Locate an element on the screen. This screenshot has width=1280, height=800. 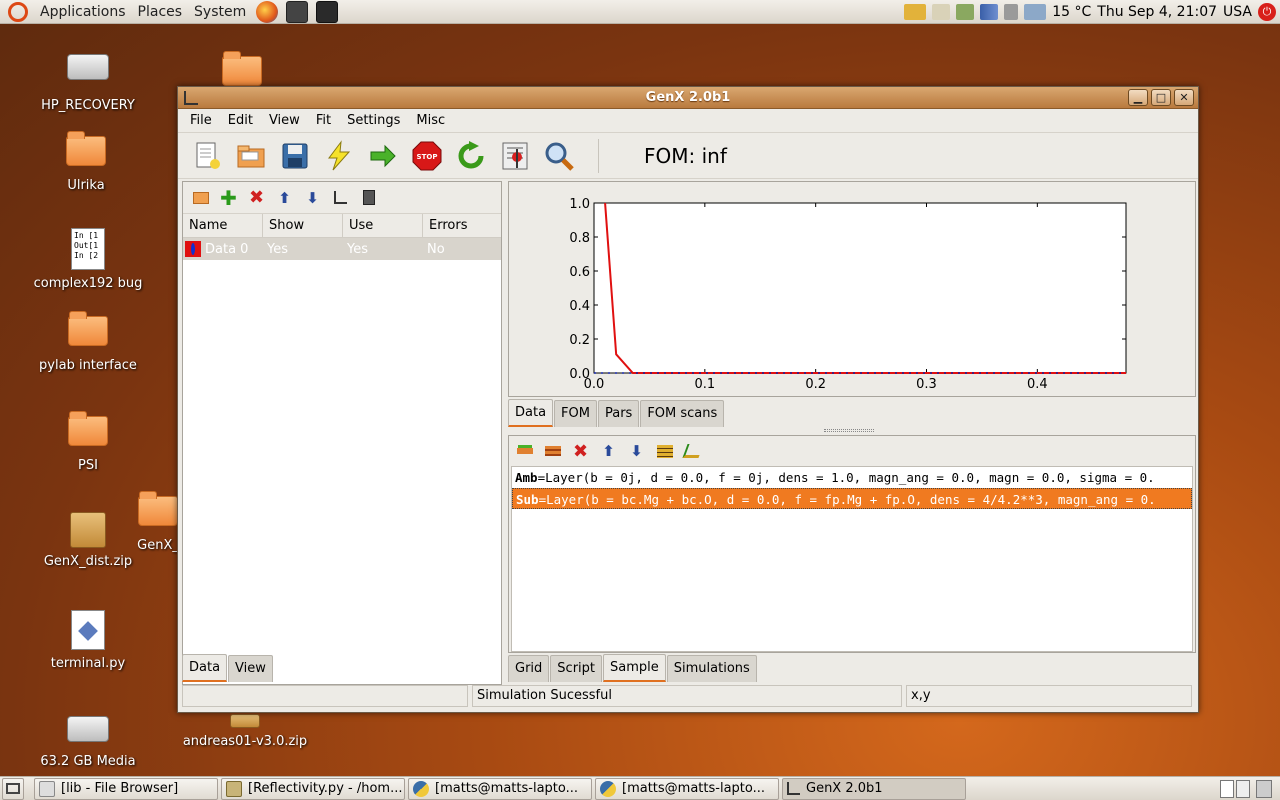
folder-icon is located at coordinates (158, 508).